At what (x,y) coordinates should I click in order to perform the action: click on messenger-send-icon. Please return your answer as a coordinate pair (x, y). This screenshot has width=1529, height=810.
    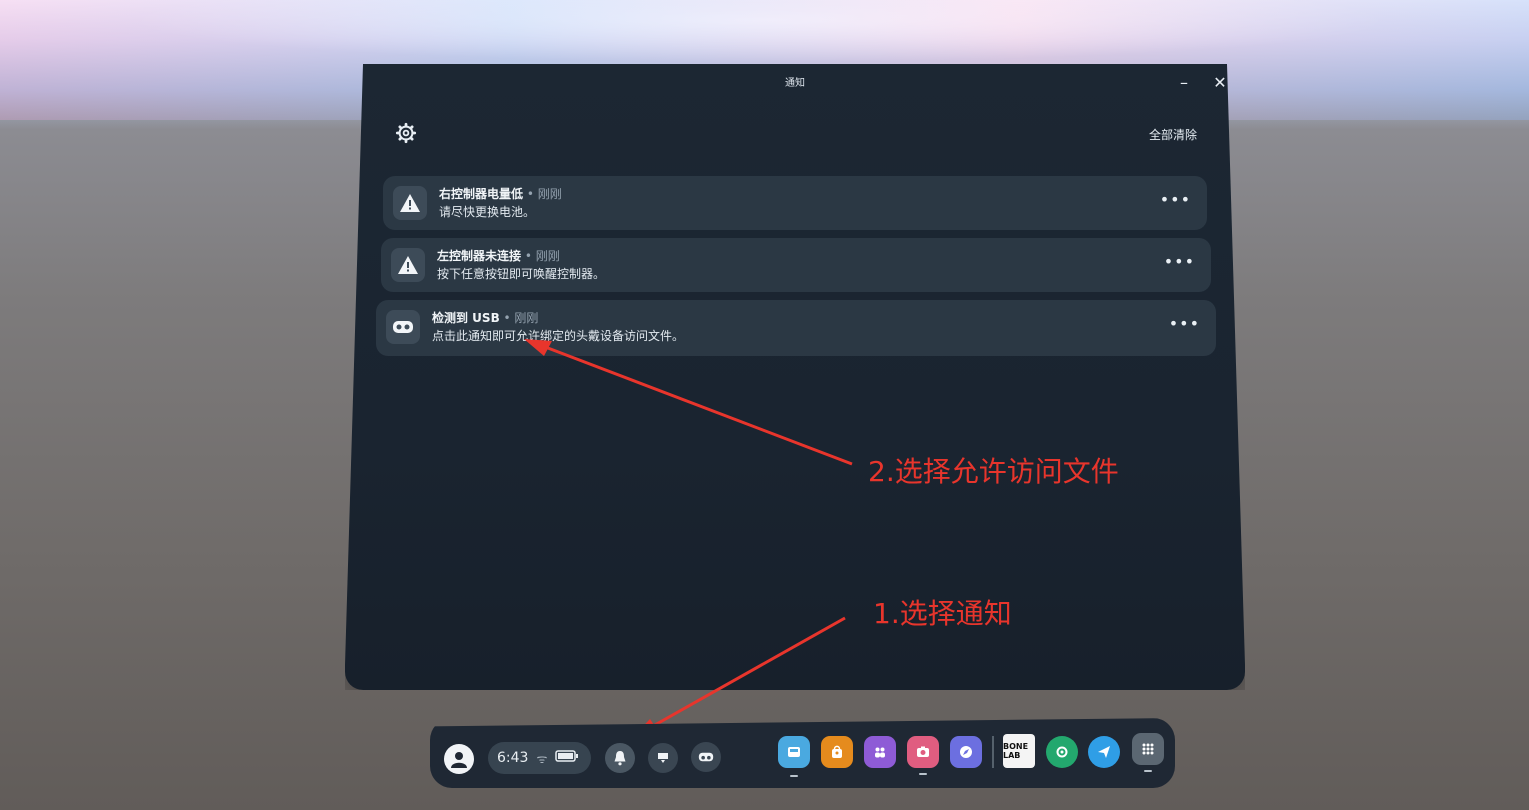
    Looking at the image, I should click on (1104, 752).